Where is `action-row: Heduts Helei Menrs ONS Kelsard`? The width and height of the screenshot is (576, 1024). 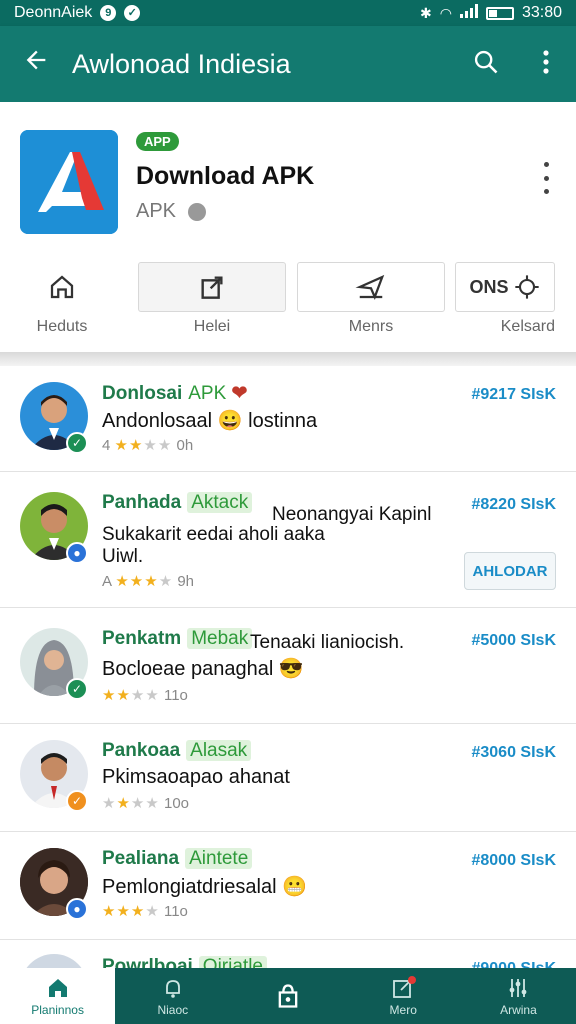
action-row: Heduts Helei Menrs ONS Kelsard is located at coordinates (288, 300).